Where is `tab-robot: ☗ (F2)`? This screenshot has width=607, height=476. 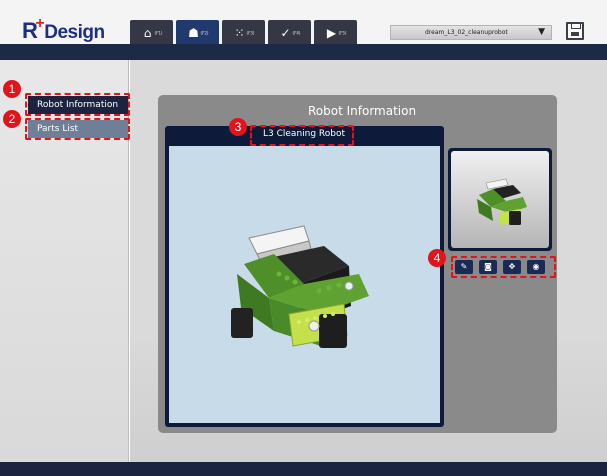
tab-robot: ☗ (F2) is located at coordinates (197, 33).